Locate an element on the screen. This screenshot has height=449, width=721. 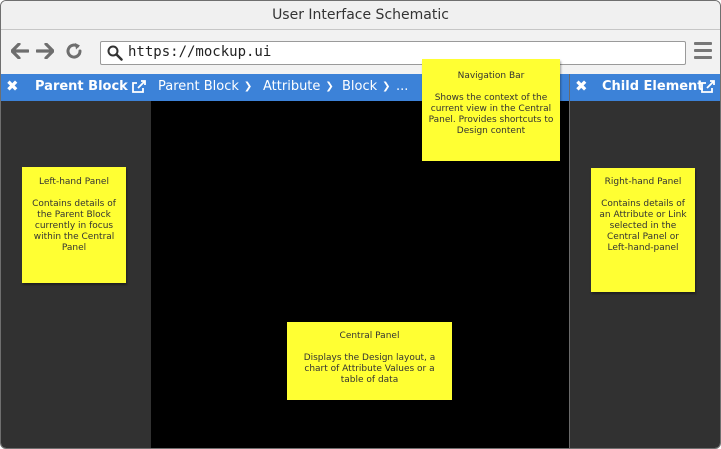
hamburger-menu-icon is located at coordinates (703, 51).